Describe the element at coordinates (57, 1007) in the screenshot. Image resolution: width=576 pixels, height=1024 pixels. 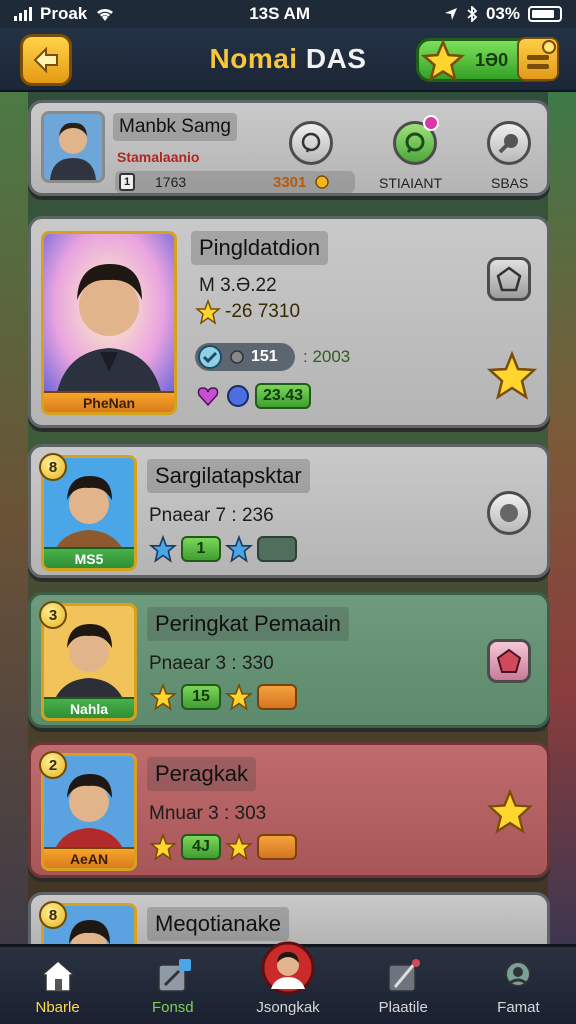
I see `nav-label: Nbarle` at that location.